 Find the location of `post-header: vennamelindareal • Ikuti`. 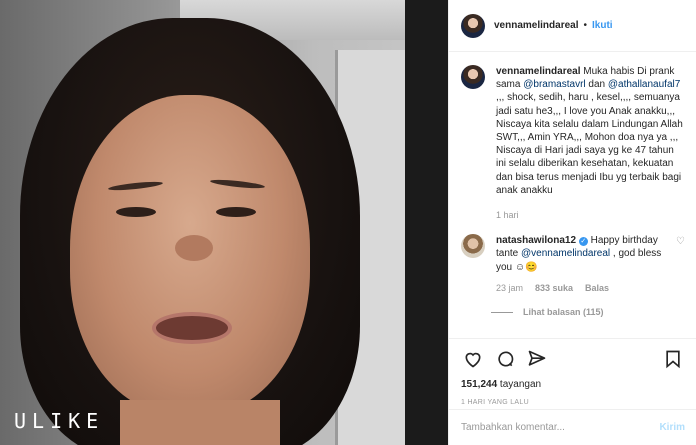

post-header: vennamelindareal • Ikuti is located at coordinates (572, 26).